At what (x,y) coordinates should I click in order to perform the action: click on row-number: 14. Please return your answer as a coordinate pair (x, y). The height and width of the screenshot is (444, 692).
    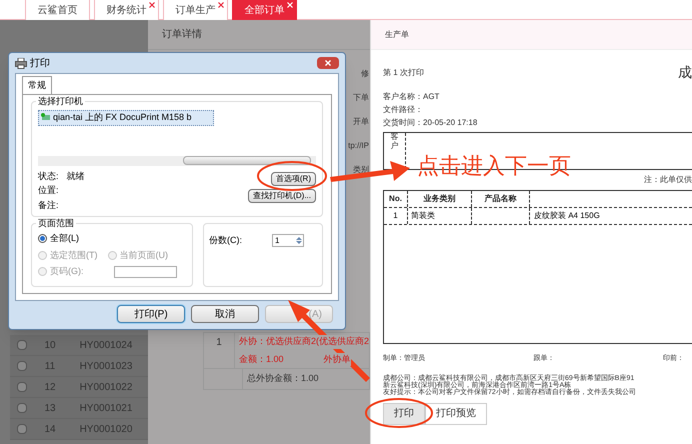
    Looking at the image, I should click on (50, 429).